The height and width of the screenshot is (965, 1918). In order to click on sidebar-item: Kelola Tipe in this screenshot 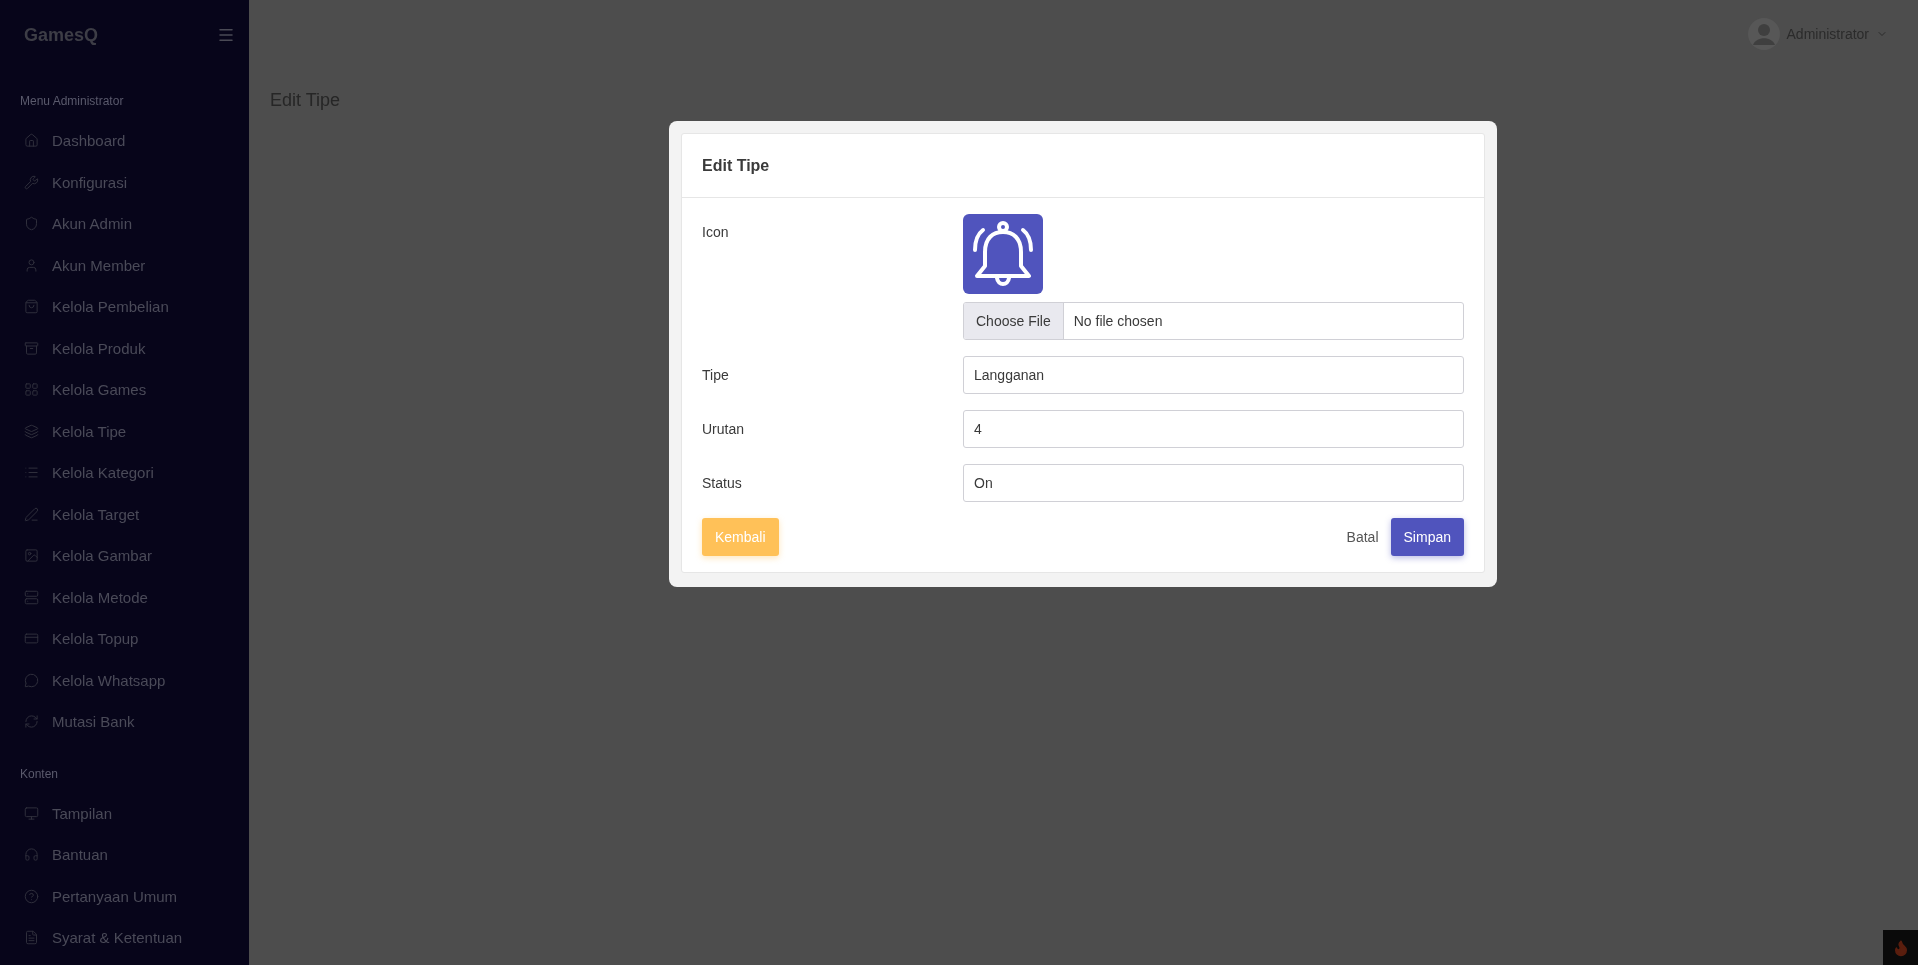, I will do `click(134, 431)`.